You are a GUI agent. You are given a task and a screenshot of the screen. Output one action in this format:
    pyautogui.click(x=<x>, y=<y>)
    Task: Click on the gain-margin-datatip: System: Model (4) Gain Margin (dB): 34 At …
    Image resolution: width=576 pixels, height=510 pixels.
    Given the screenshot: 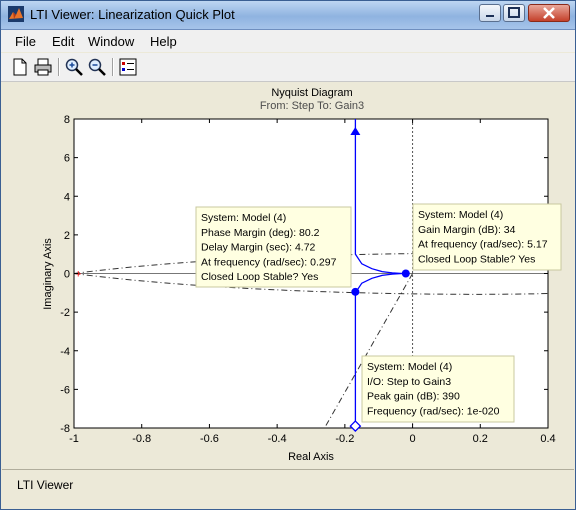 What is the action you would take?
    pyautogui.click(x=487, y=237)
    